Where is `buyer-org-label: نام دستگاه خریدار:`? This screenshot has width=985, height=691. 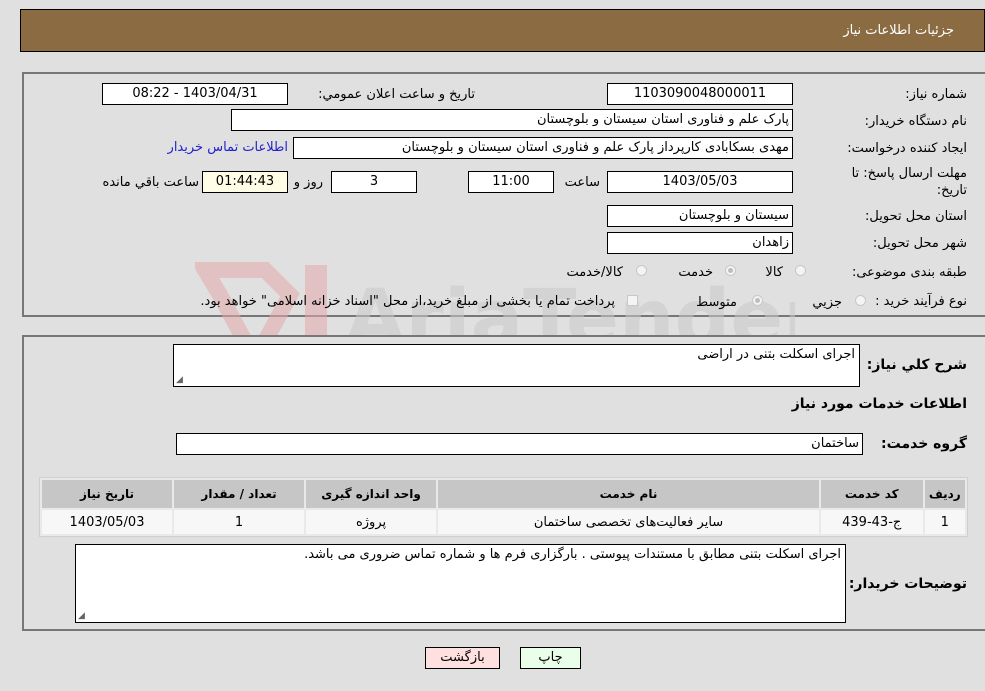
buyer-org-label: نام دستگاه خریدار: is located at coordinates (915, 121).